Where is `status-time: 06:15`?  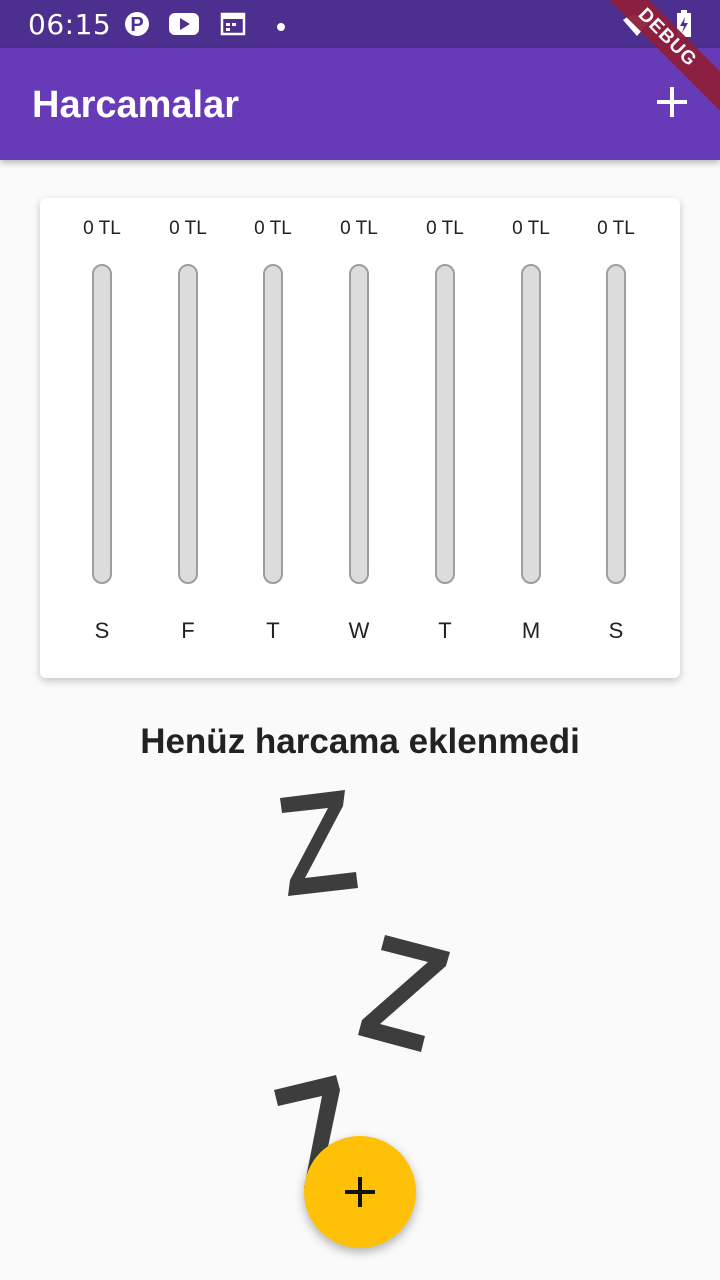 status-time: 06:15 is located at coordinates (70, 24).